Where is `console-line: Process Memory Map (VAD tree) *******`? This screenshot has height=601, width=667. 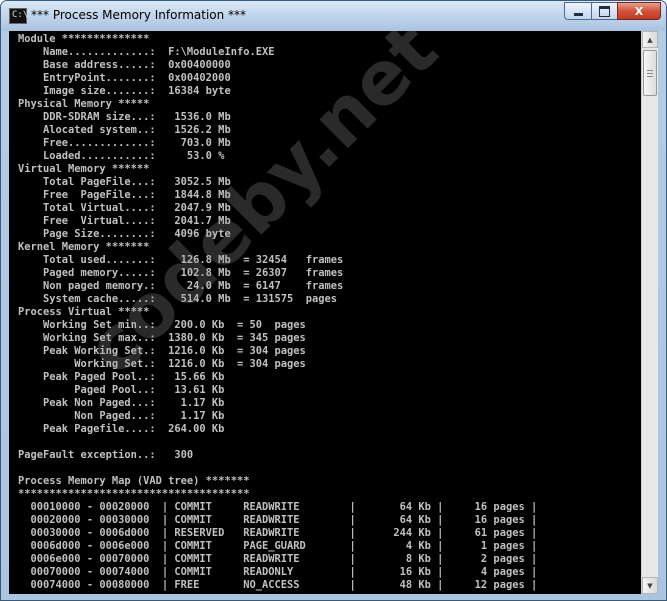 console-line: Process Memory Map (VAD tree) ******* is located at coordinates (134, 481).